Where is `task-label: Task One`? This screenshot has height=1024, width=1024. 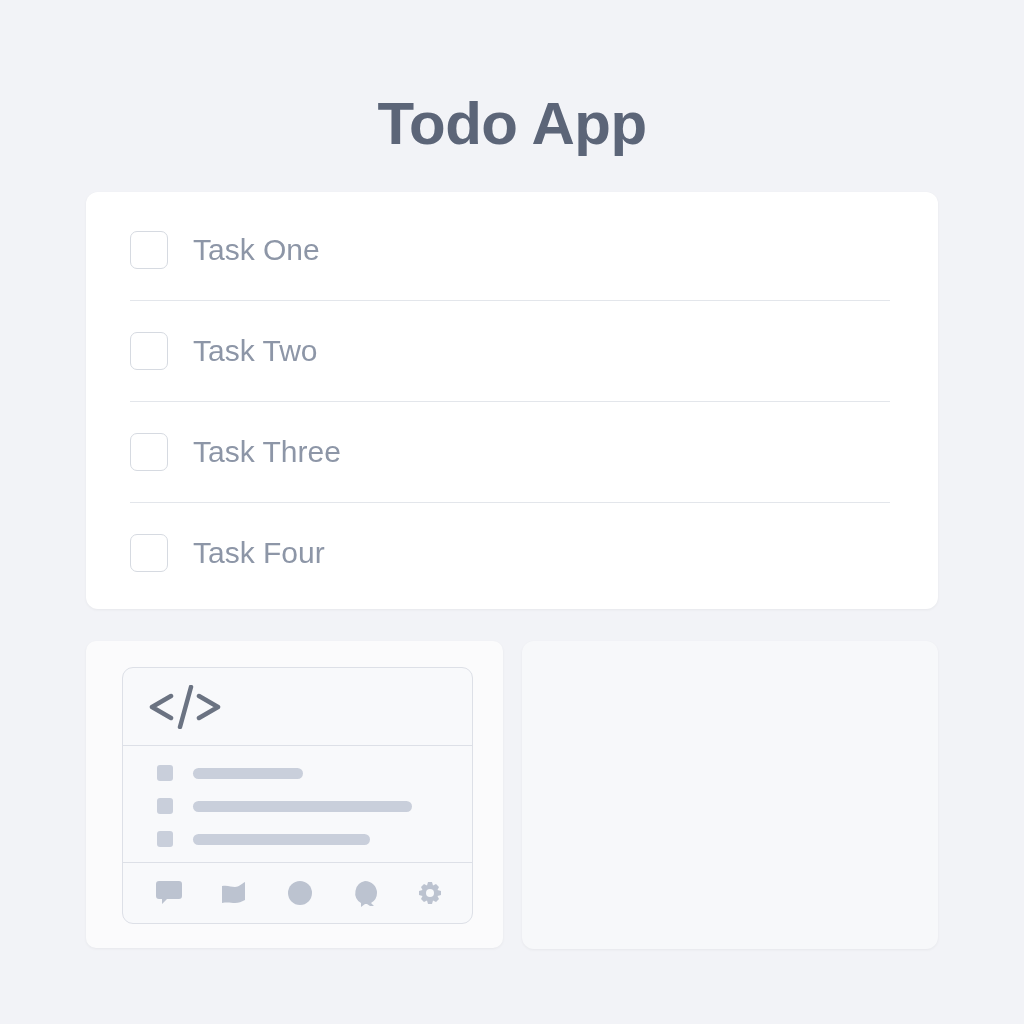
task-label: Task One is located at coordinates (256, 250).